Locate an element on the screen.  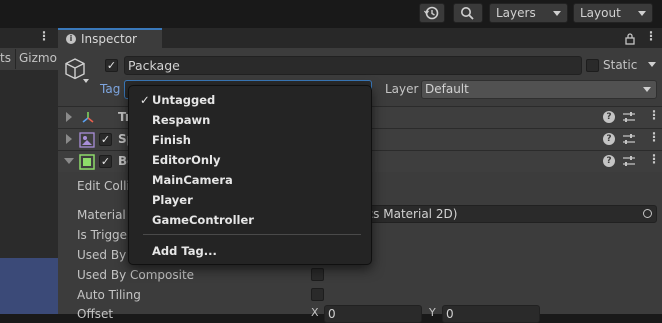
layer-value: Default is located at coordinates (447, 89).